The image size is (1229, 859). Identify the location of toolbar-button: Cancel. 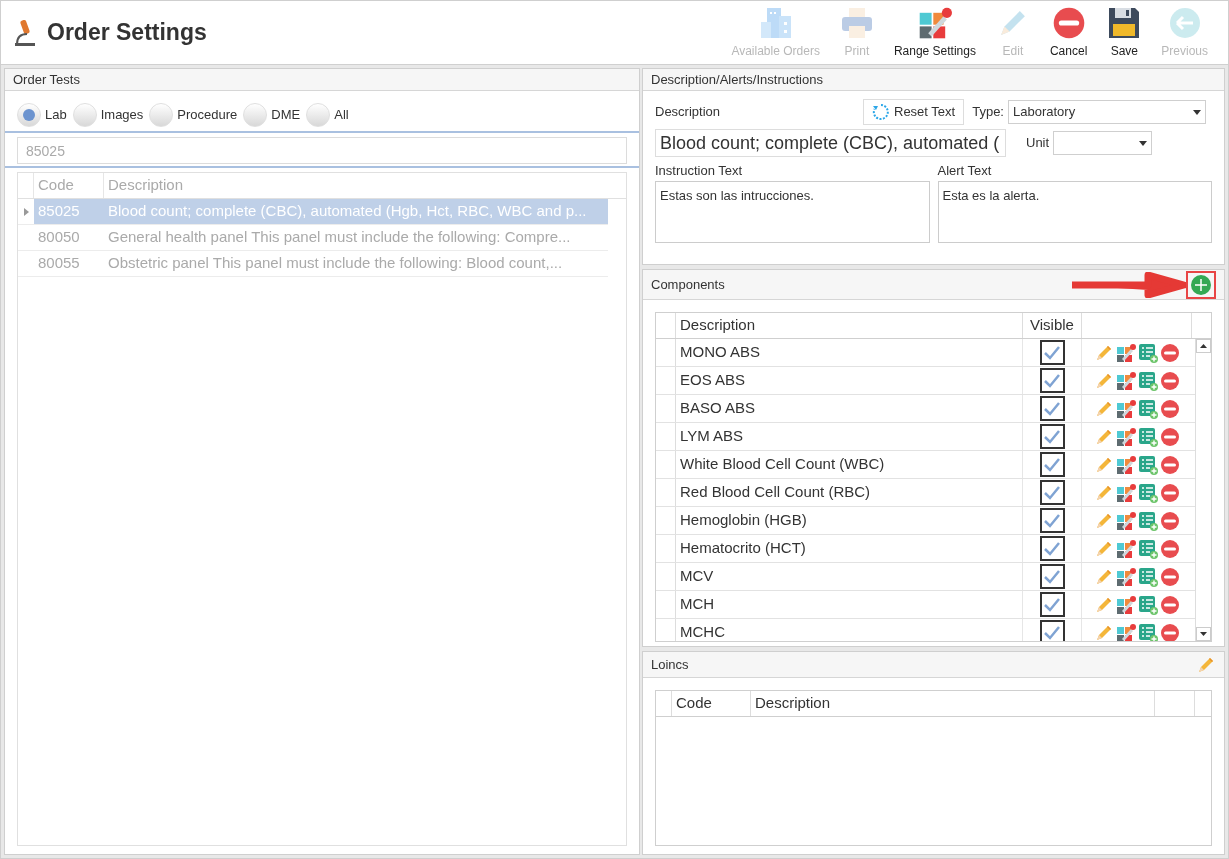
(1068, 35).